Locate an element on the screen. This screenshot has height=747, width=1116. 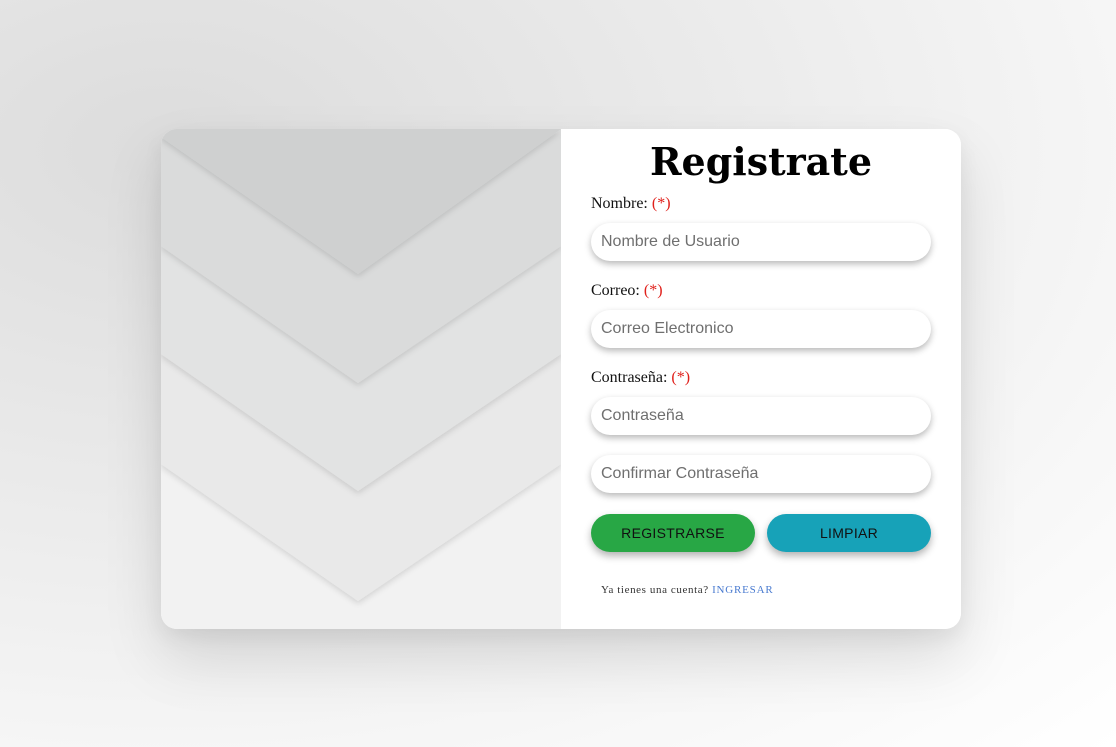
password-input is located at coordinates (761, 416).